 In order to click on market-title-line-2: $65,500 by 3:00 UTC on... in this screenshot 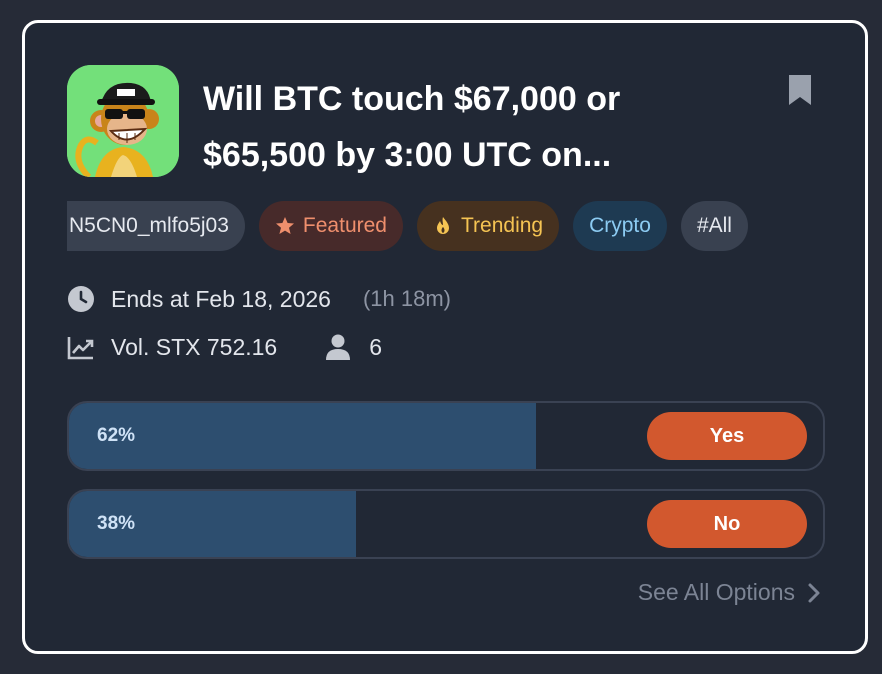, I will do `click(407, 155)`.